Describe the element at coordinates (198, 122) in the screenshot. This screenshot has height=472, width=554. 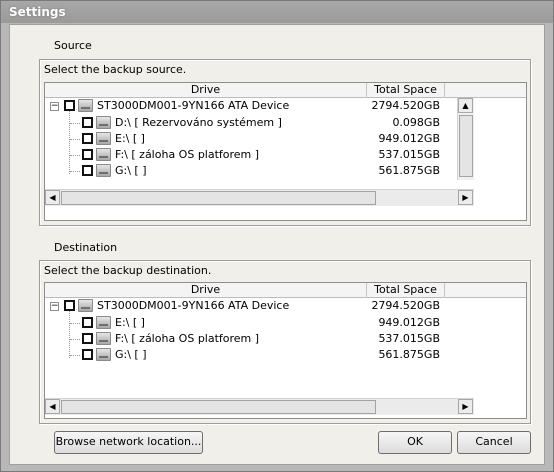
I see `source-partition-label: D:\ [ Rezervováno systémem ]` at that location.